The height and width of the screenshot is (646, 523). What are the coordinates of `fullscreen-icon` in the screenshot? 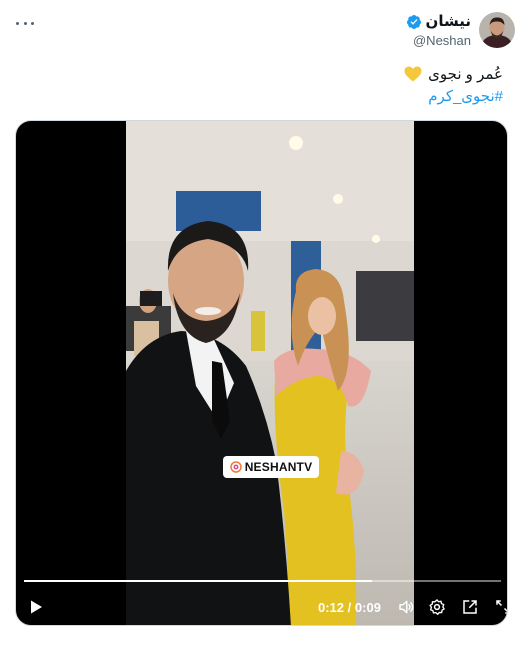 It's located at (501, 607).